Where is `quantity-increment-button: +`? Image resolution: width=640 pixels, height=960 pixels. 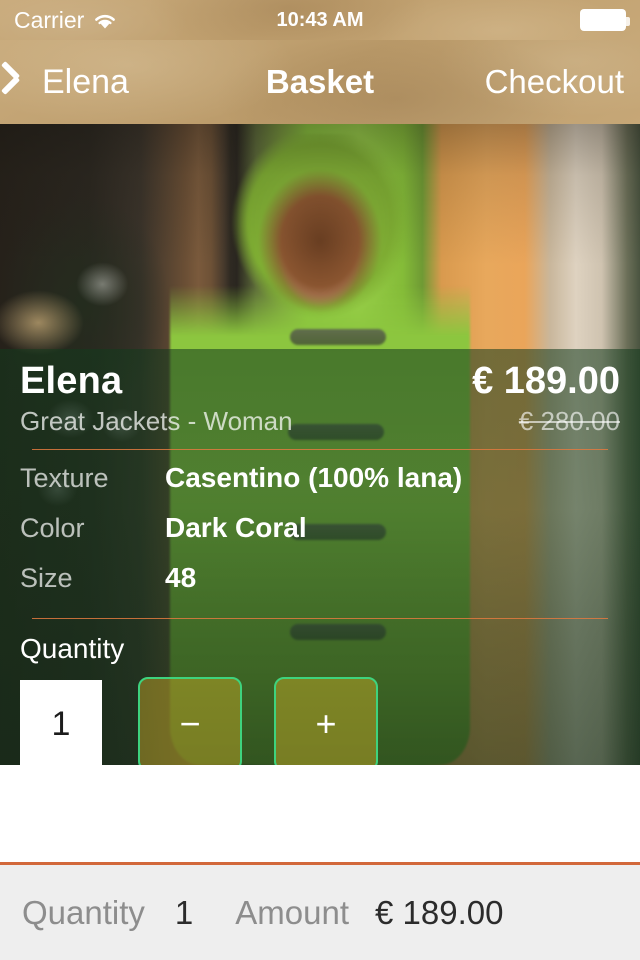 quantity-increment-button: + is located at coordinates (326, 721).